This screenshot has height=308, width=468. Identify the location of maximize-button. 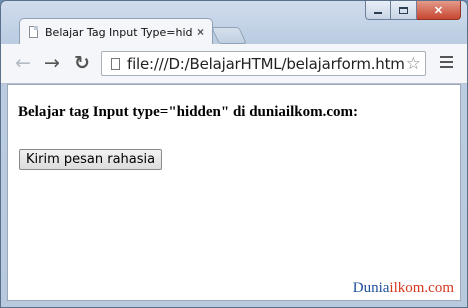
(404, 10).